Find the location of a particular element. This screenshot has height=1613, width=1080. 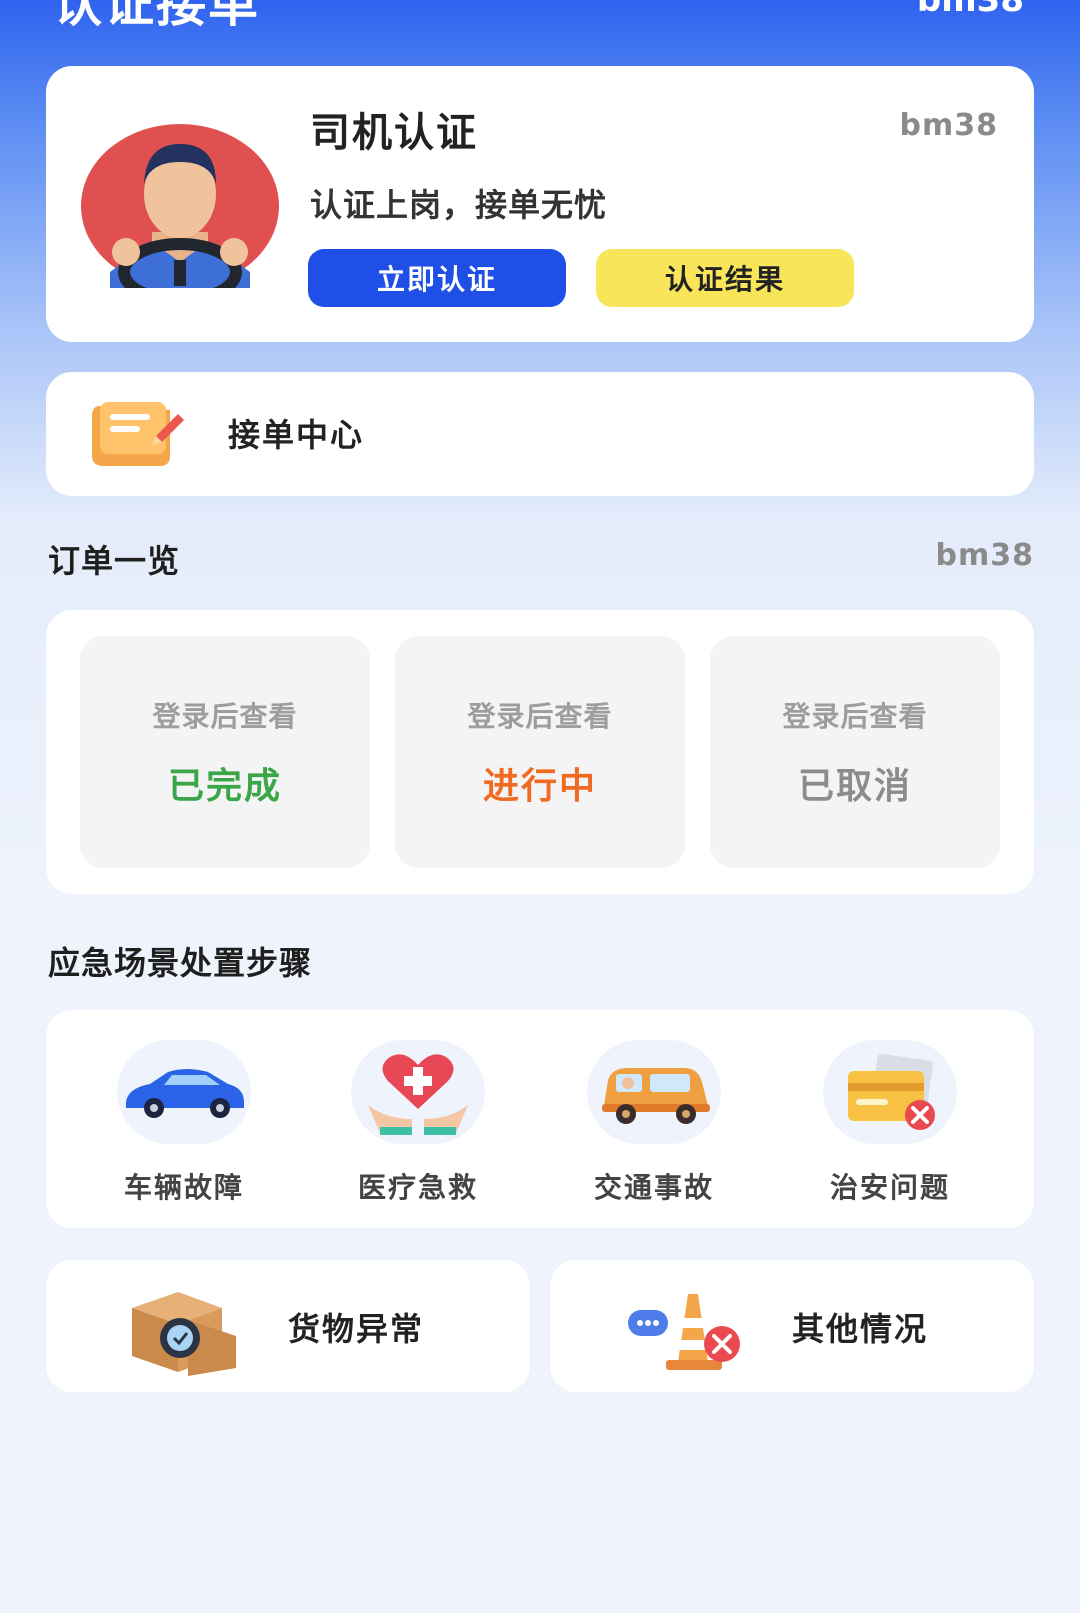

traffic-cone-icon is located at coordinates (686, 1329).